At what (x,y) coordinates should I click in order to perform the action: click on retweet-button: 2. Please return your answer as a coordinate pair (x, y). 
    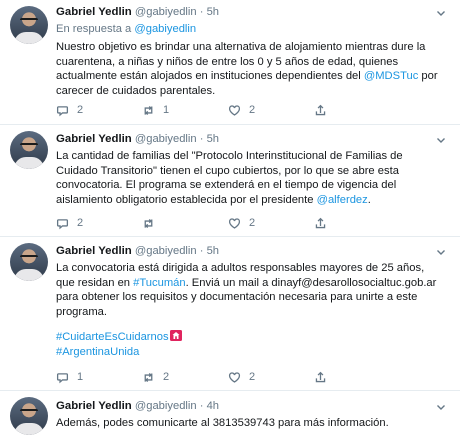
    Looking at the image, I should click on (185, 377).